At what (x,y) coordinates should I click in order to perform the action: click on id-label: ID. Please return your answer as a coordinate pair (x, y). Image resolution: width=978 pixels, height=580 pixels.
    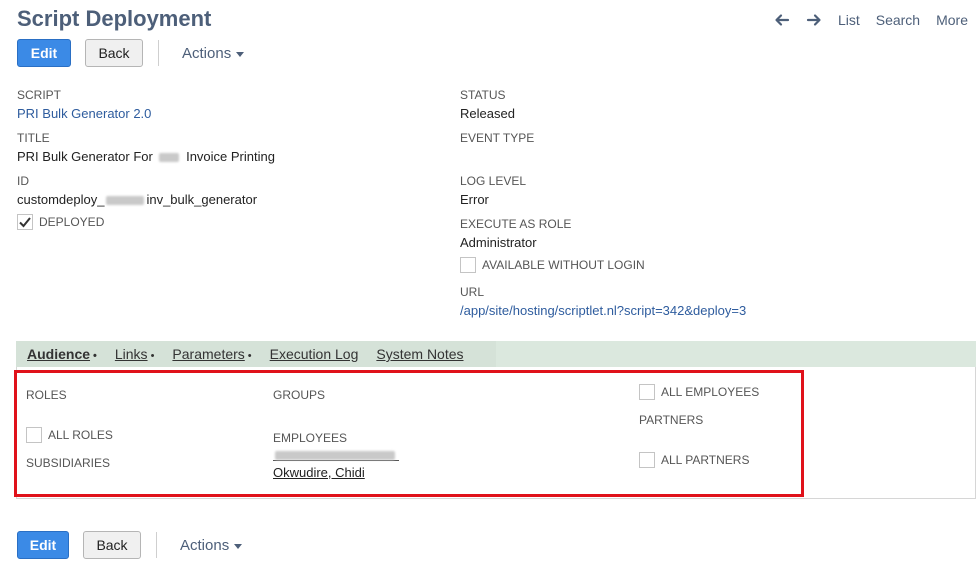
    Looking at the image, I should click on (23, 181).